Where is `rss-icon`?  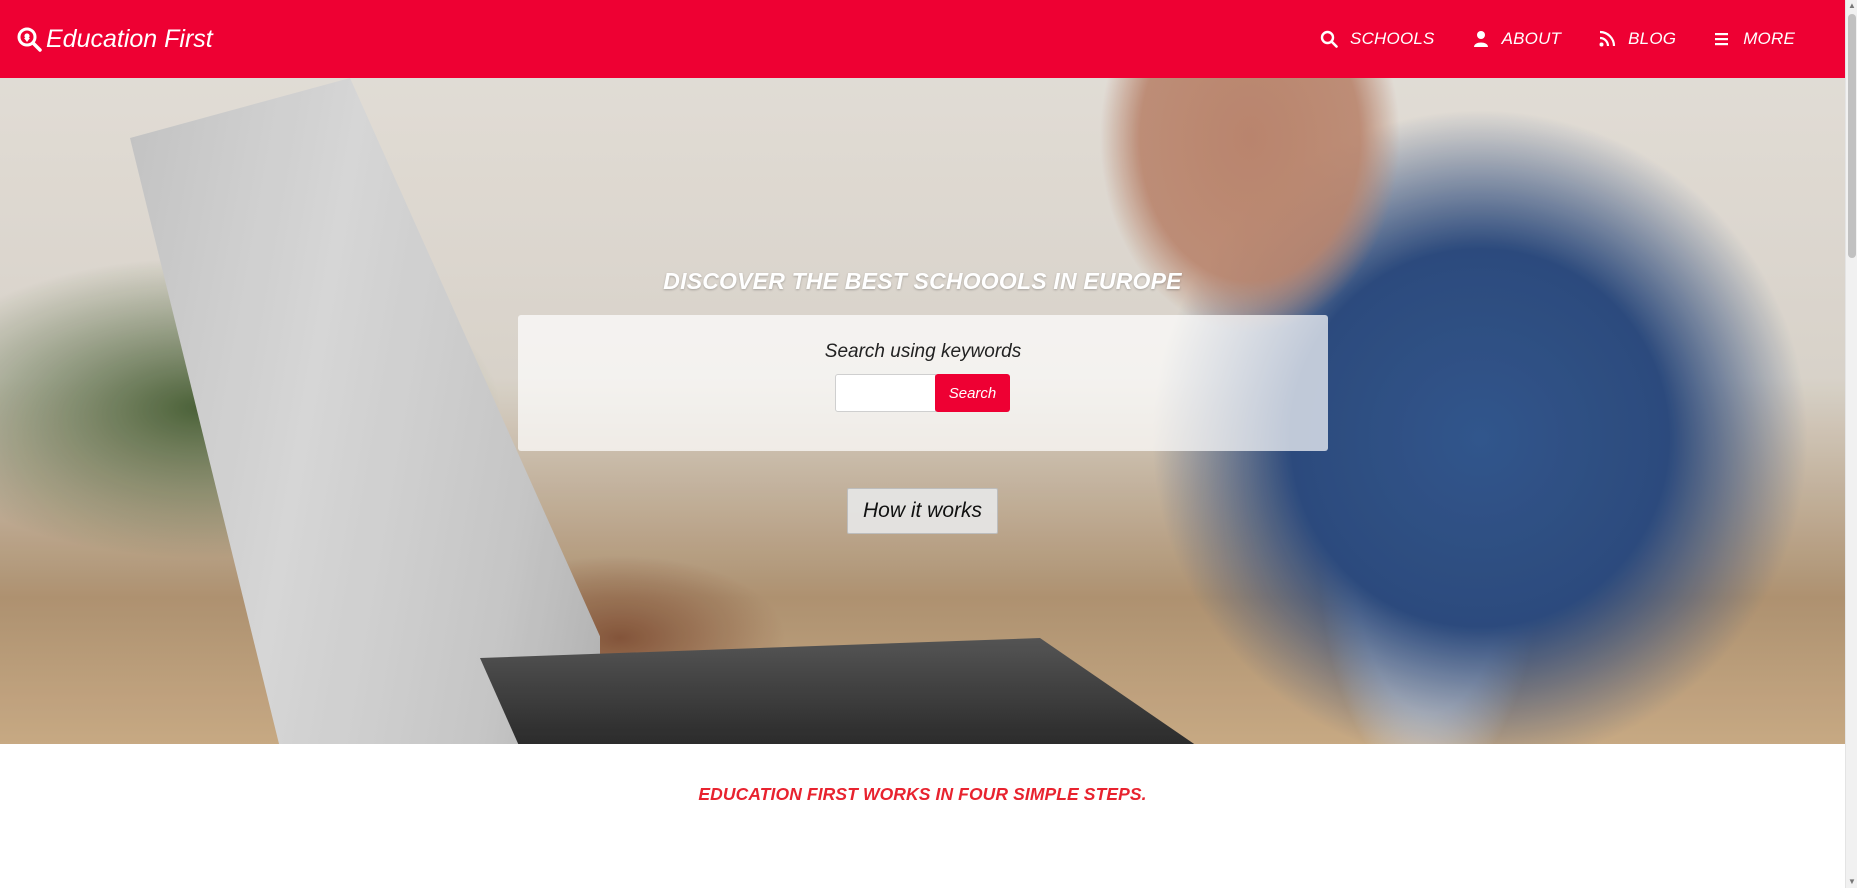 rss-icon is located at coordinates (1607, 39).